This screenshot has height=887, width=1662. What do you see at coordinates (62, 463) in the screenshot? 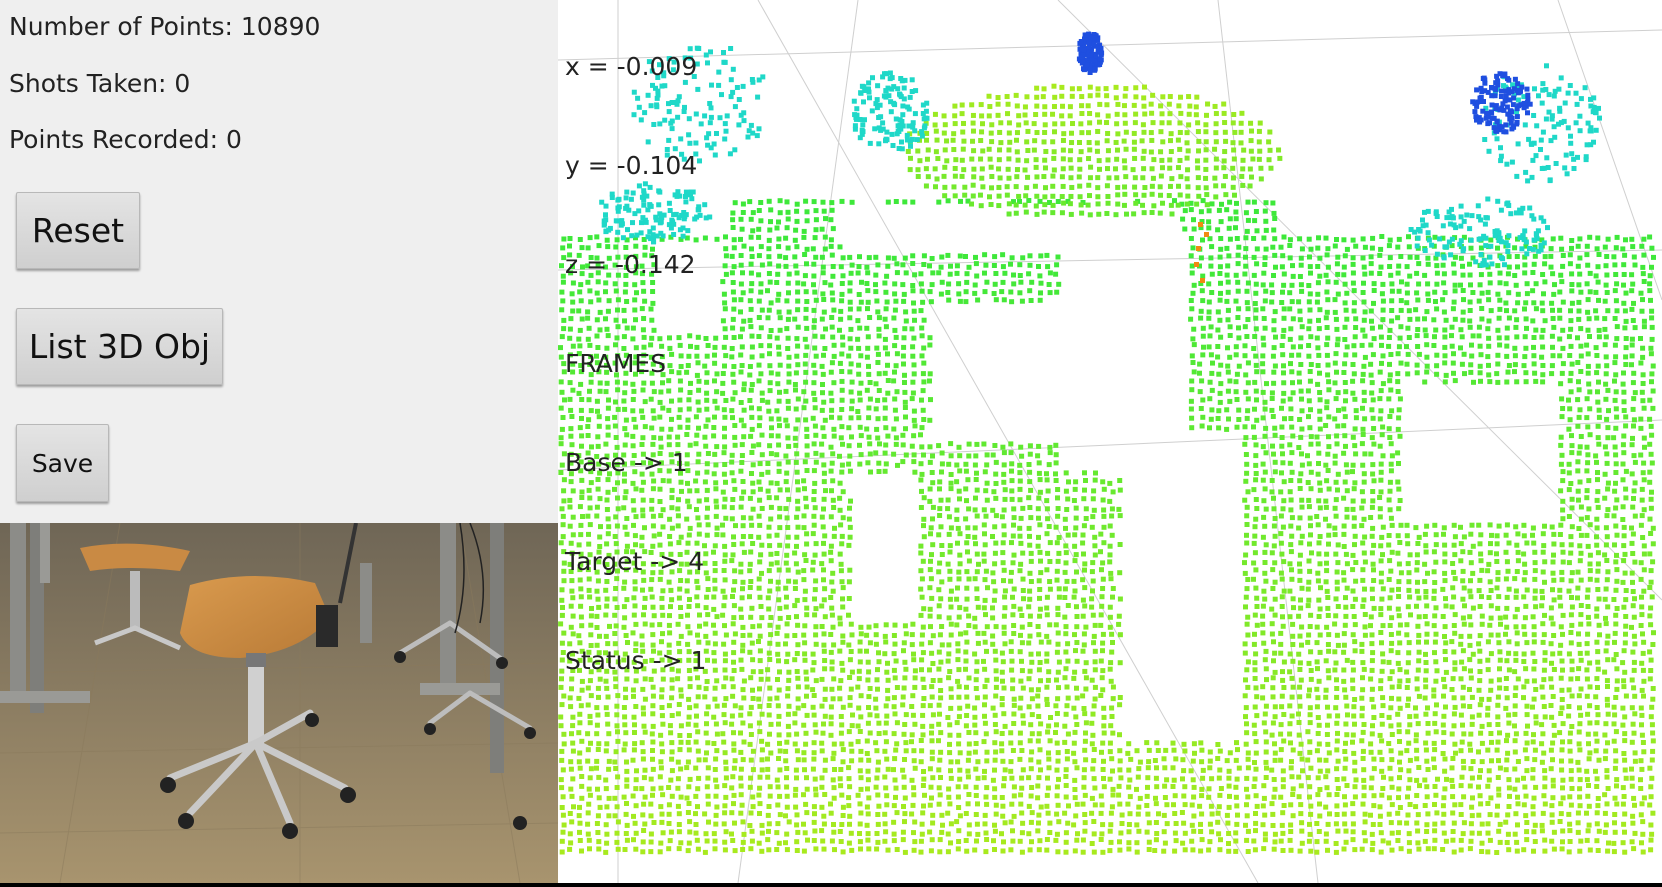
I see `save-button: Save` at bounding box center [62, 463].